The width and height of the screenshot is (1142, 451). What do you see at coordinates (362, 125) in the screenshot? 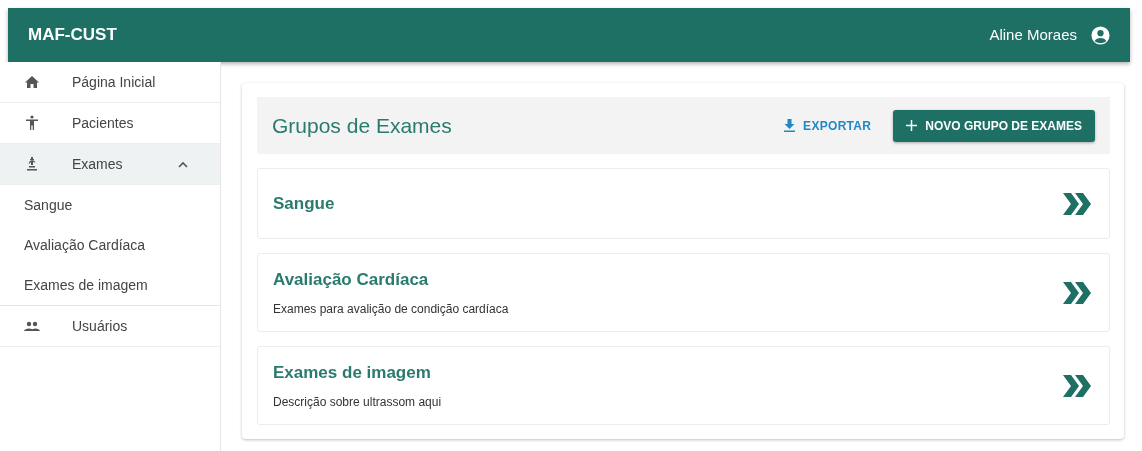
I see `page-title: Grupos de Exames` at bounding box center [362, 125].